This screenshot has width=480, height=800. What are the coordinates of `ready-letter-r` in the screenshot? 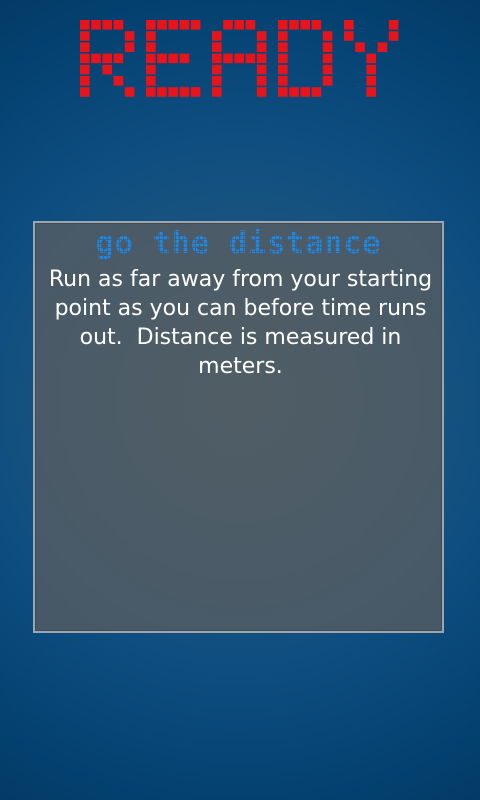 It's located at (107, 58).